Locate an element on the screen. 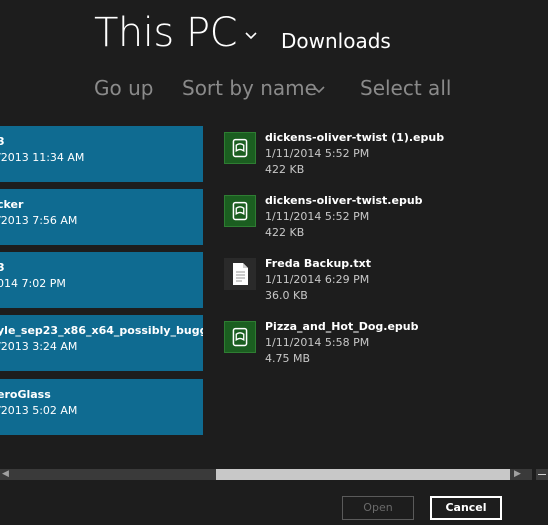  tile-file-date: /2013 5:02 AM is located at coordinates (39, 410).